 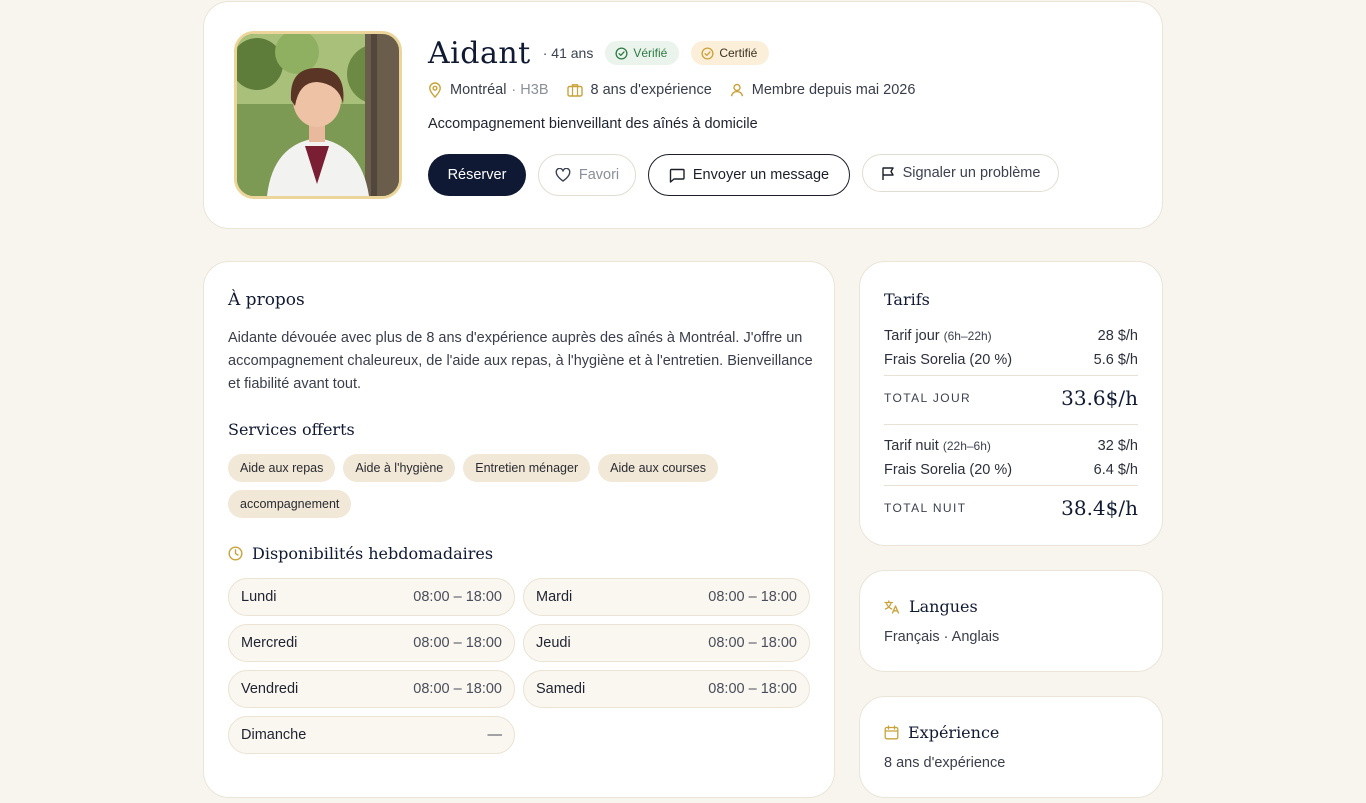 I want to click on favorite-button: Favori, so click(x=587, y=175).